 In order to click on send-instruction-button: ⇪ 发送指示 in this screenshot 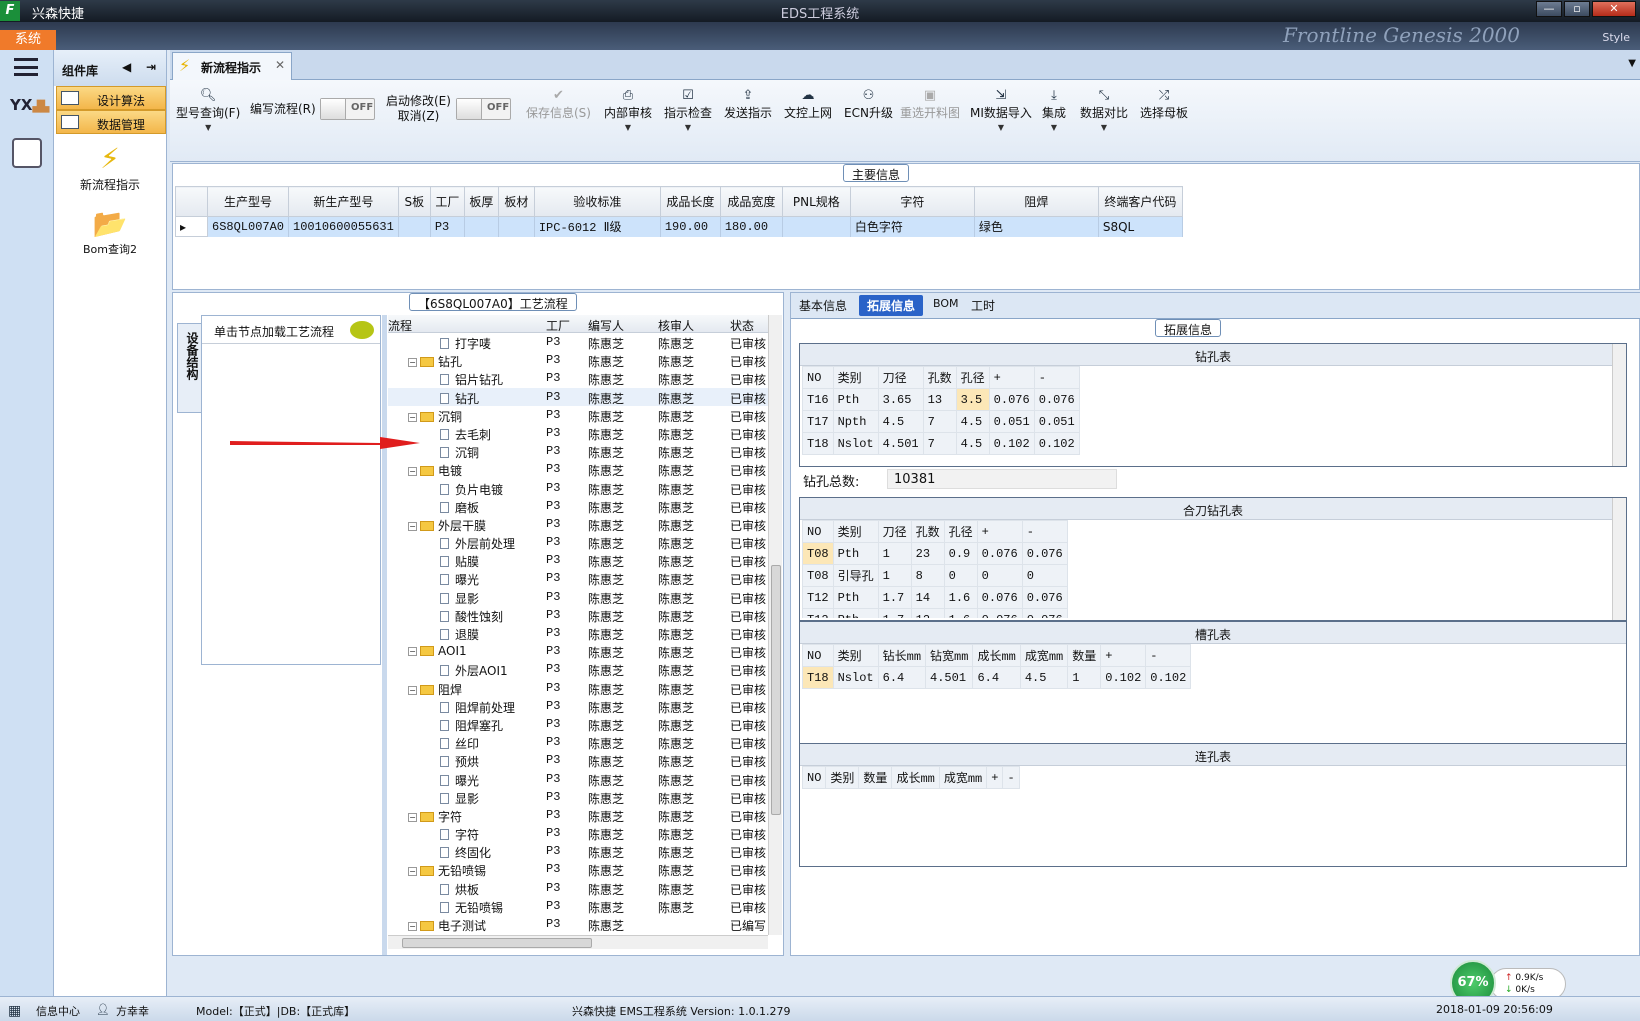, I will do `click(748, 104)`.